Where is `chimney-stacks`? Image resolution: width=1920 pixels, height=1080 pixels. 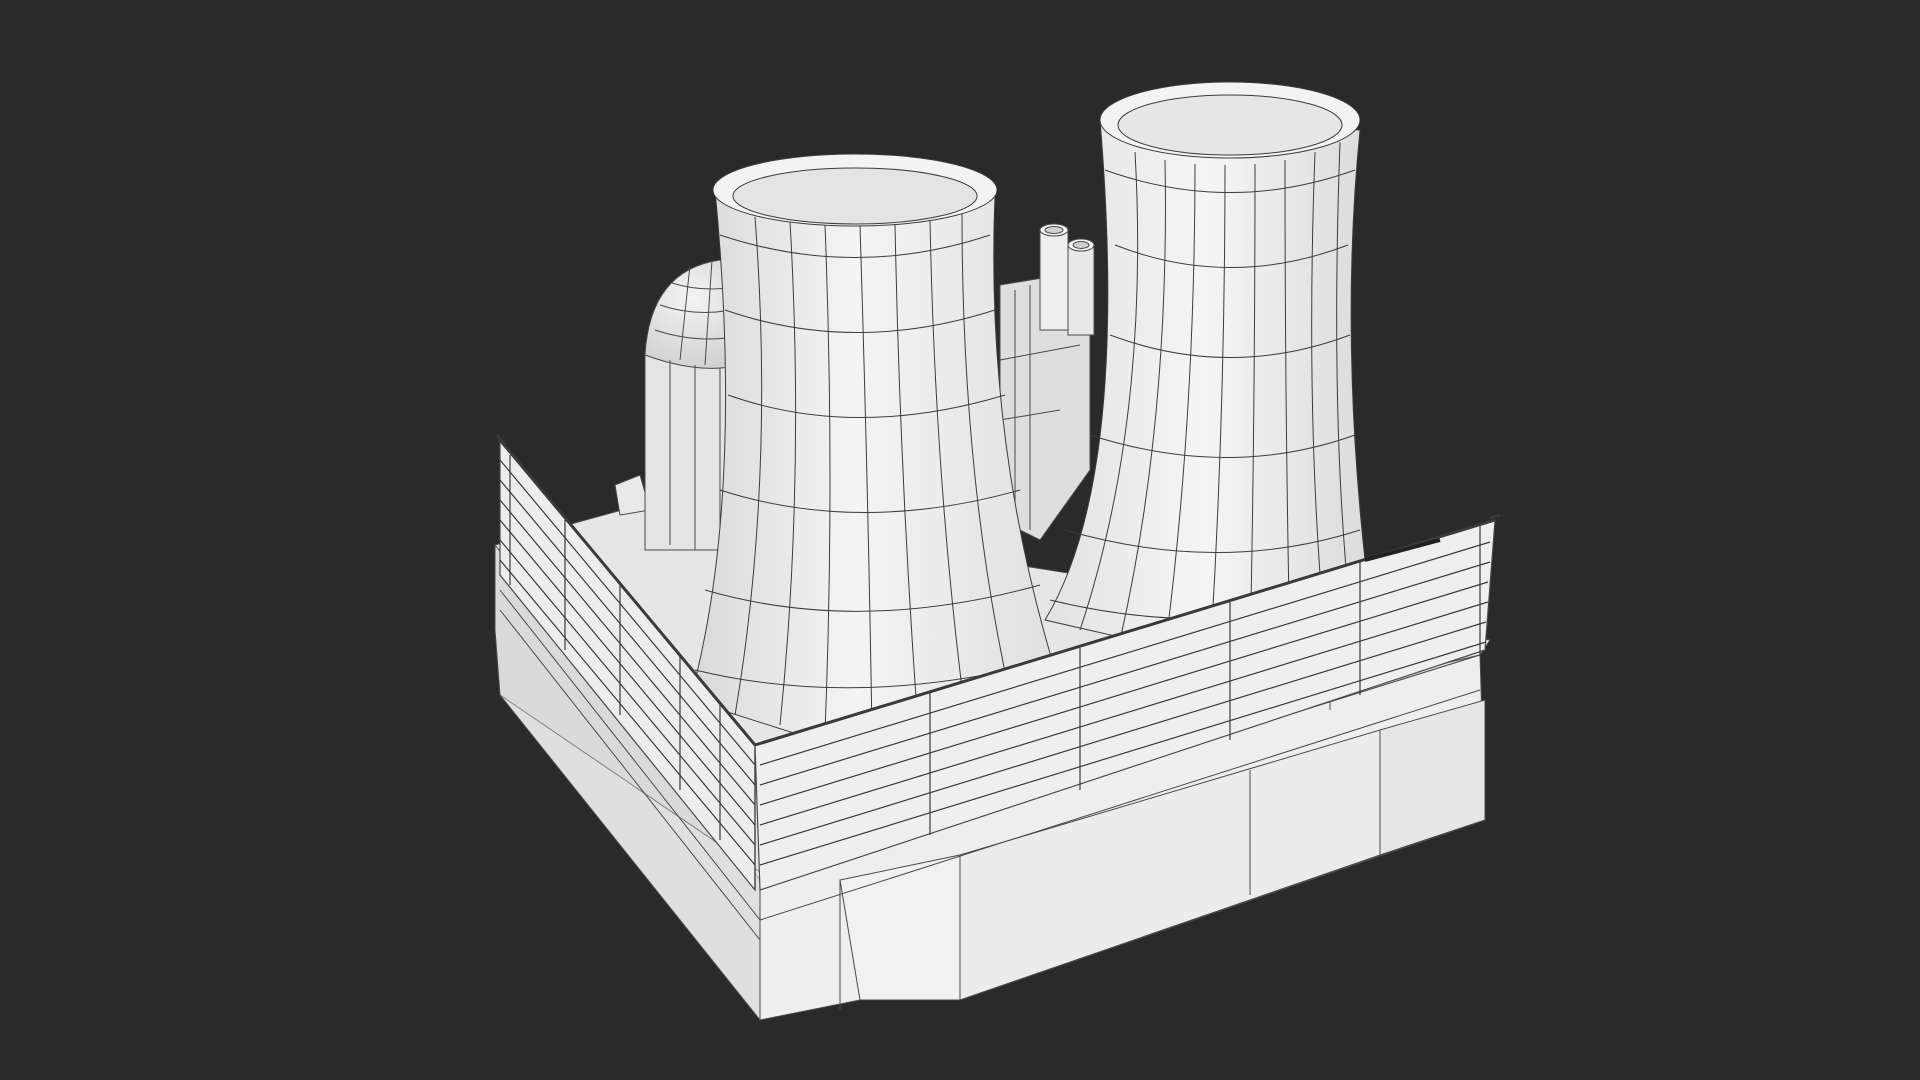 chimney-stacks is located at coordinates (1067, 279).